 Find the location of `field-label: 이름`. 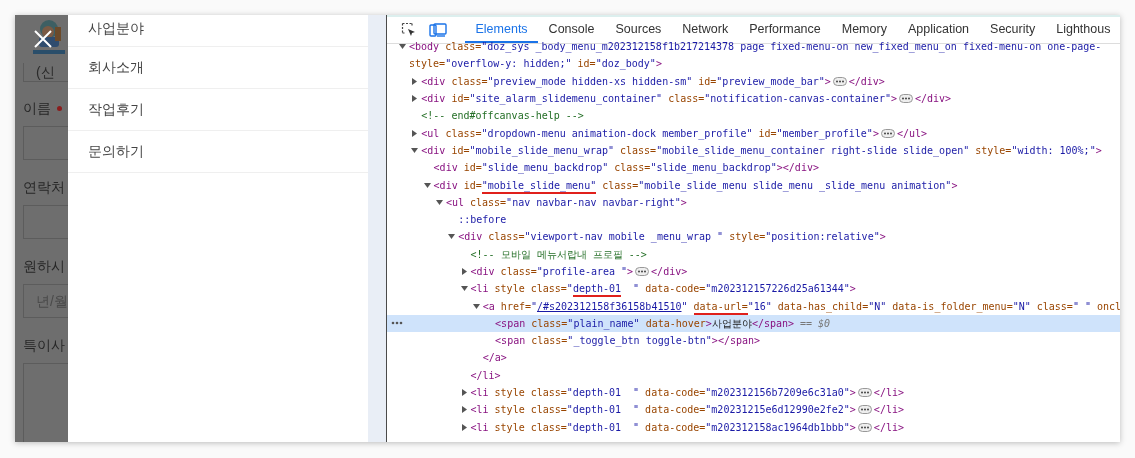

field-label: 이름 is located at coordinates (37, 108).